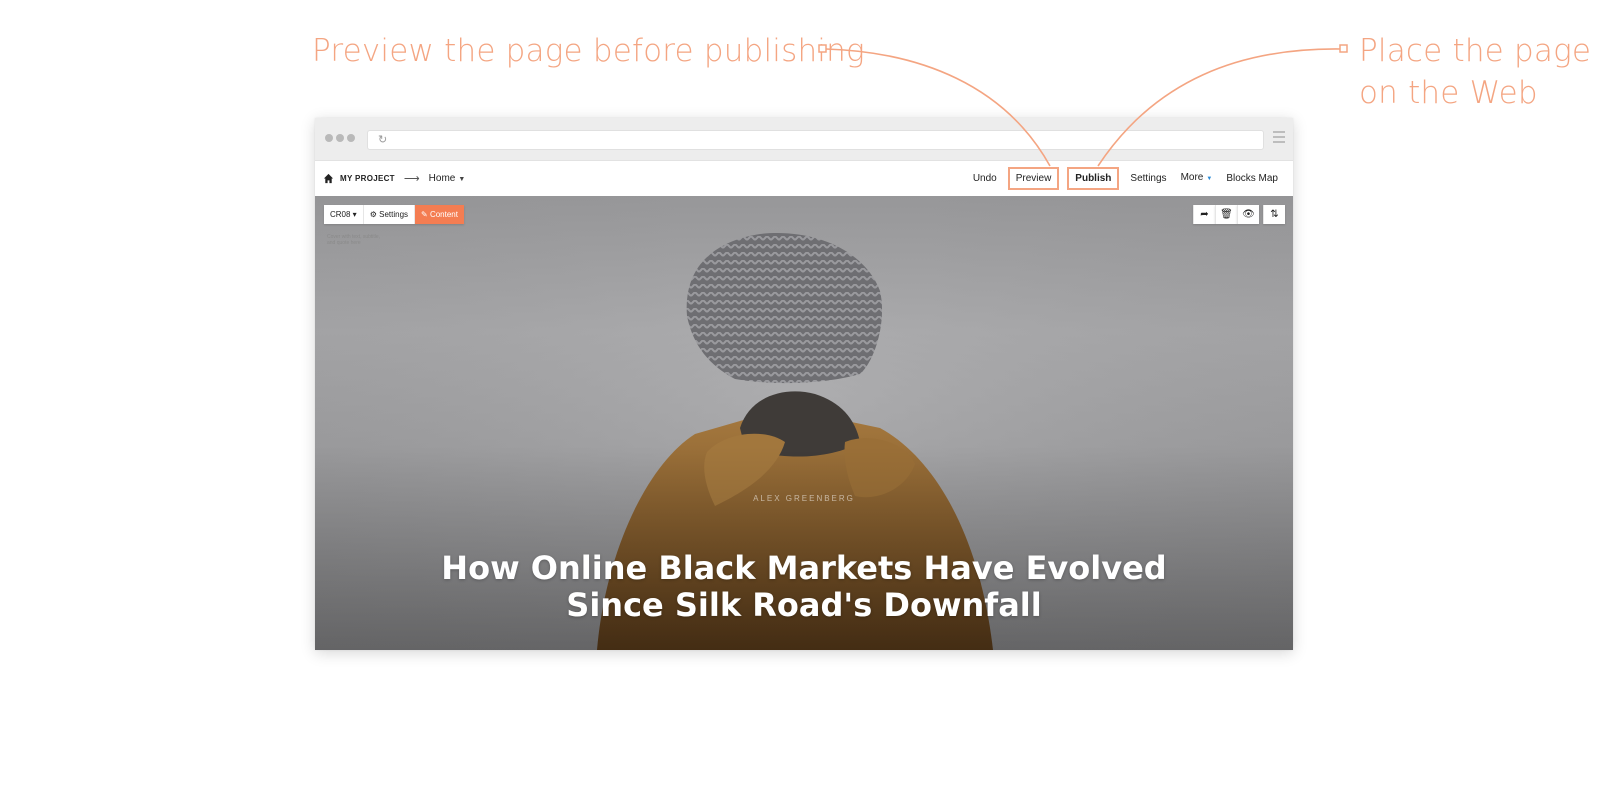 The width and height of the screenshot is (1600, 800). What do you see at coordinates (938, 107) in the screenshot?
I see `preview-connector-line` at bounding box center [938, 107].